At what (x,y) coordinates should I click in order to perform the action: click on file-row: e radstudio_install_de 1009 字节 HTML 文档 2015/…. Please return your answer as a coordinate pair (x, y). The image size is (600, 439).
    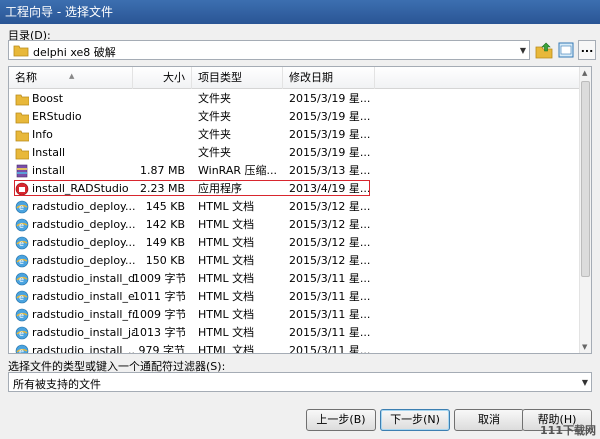
    Looking at the image, I should click on (295, 279).